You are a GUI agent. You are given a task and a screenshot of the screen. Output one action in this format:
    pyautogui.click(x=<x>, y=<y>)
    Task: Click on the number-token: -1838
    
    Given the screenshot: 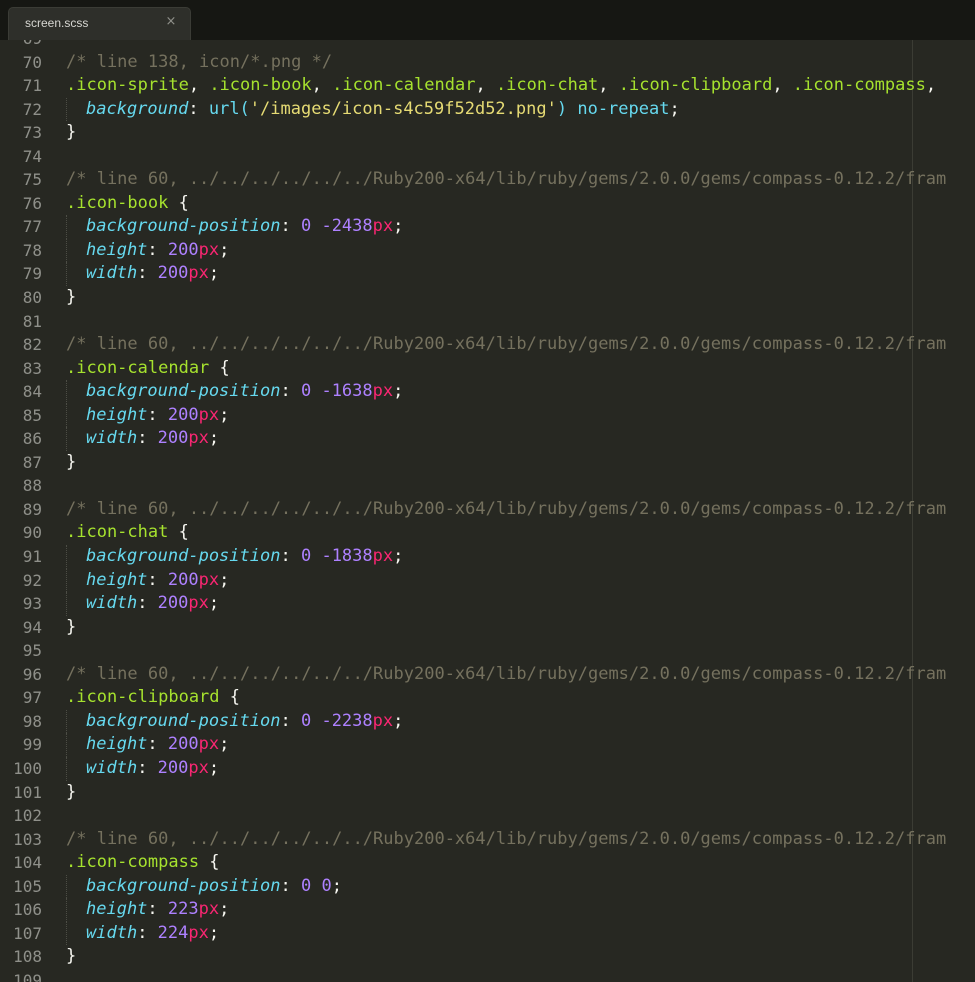 What is the action you would take?
    pyautogui.click(x=347, y=556)
    